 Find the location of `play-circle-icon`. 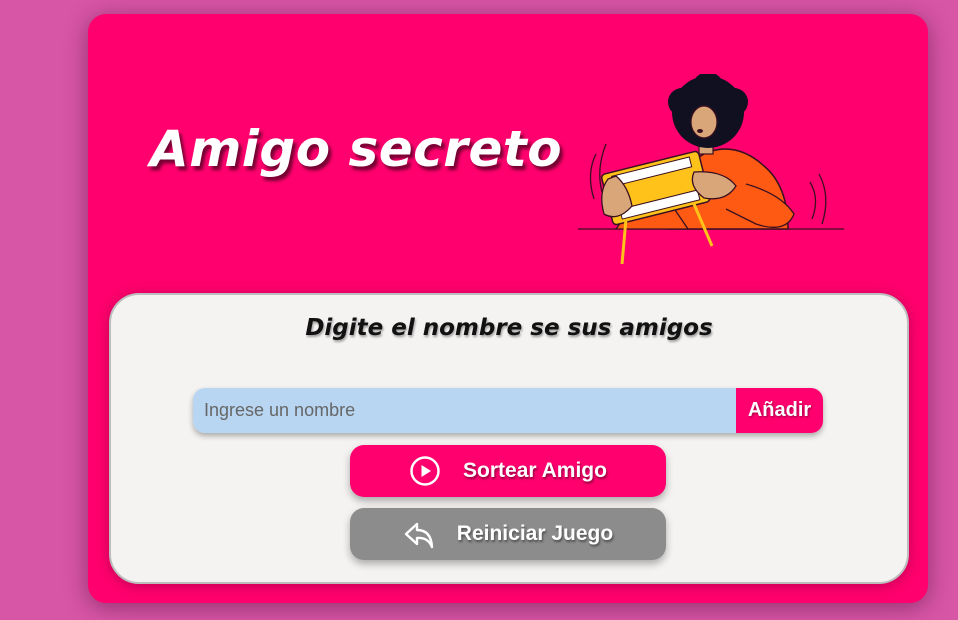

play-circle-icon is located at coordinates (425, 471).